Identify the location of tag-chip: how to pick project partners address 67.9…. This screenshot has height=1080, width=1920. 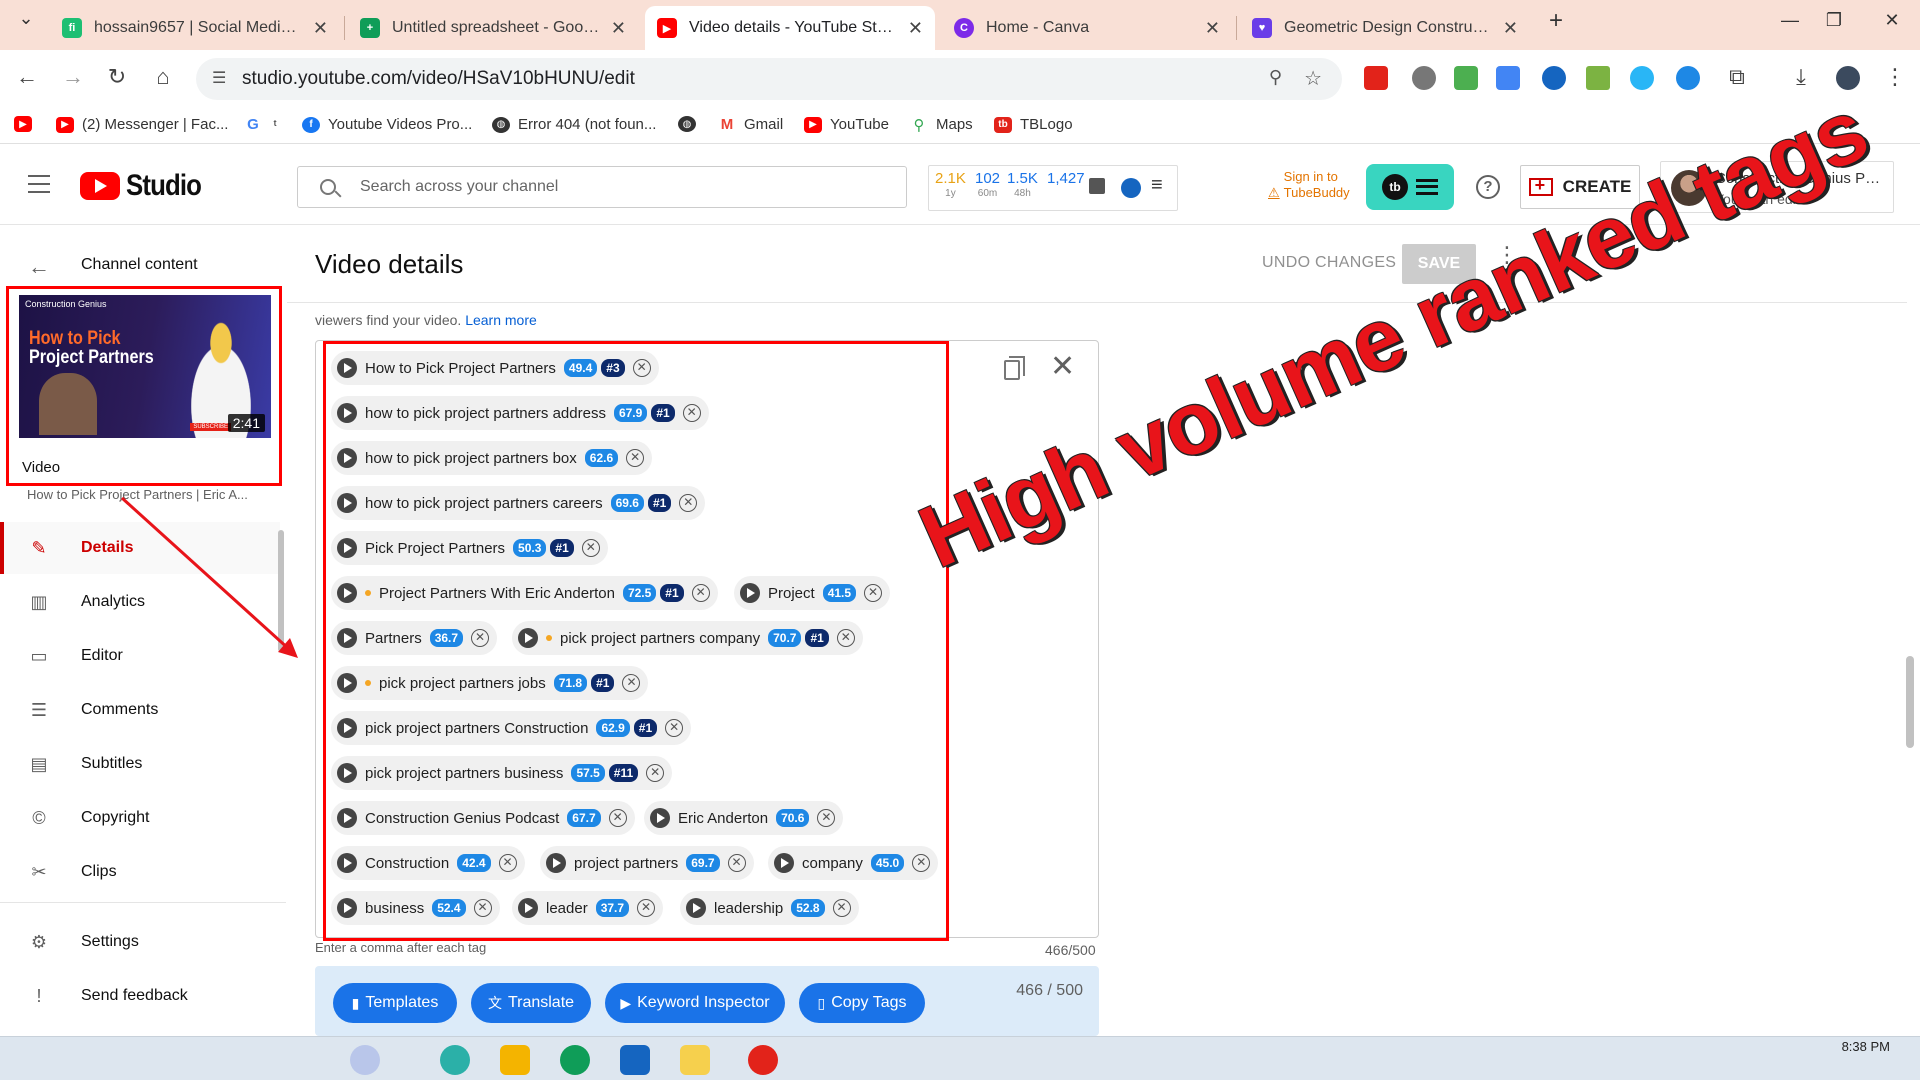
(520, 413).